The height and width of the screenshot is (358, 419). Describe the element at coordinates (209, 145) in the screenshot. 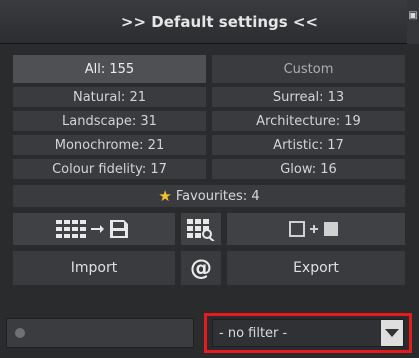

I see `category-row: Monochrome: 21 Artistic: 17` at that location.